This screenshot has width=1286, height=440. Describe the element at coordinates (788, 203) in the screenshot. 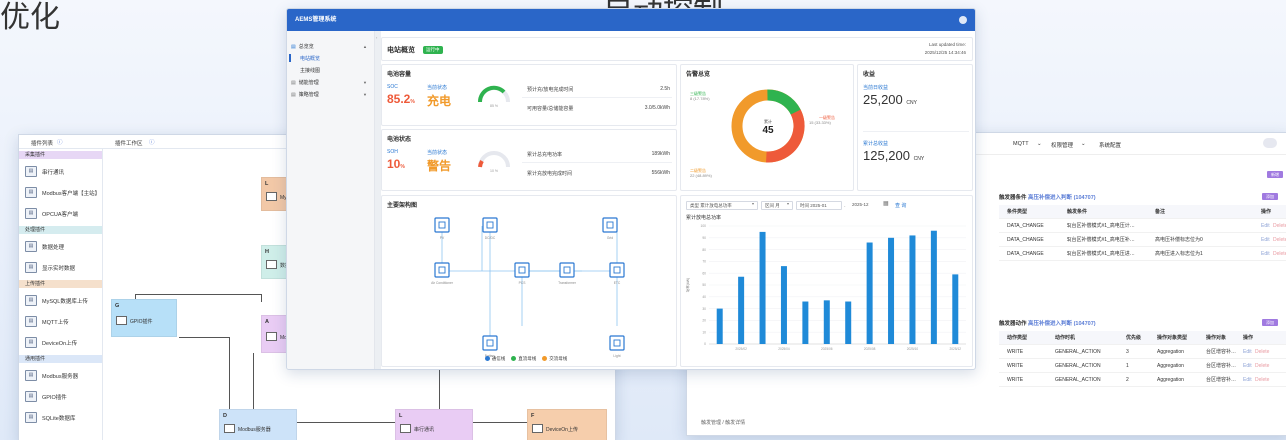

I see `chevron-down-icon: ▾` at that location.